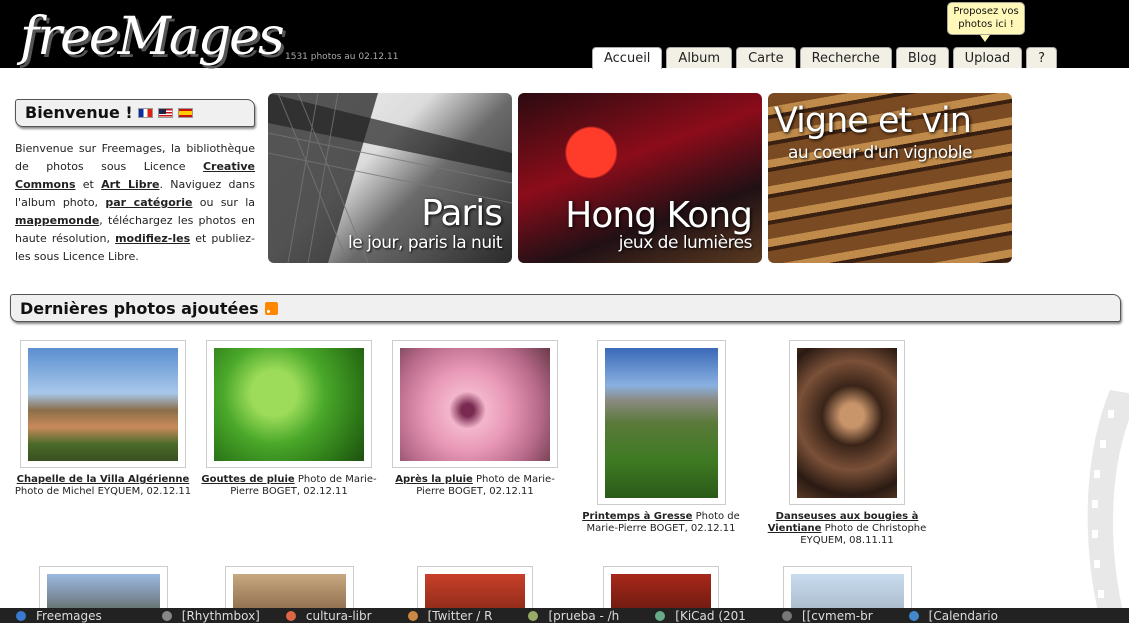 The height and width of the screenshot is (623, 1129). I want to click on photo-chapelle-image, so click(103, 404).